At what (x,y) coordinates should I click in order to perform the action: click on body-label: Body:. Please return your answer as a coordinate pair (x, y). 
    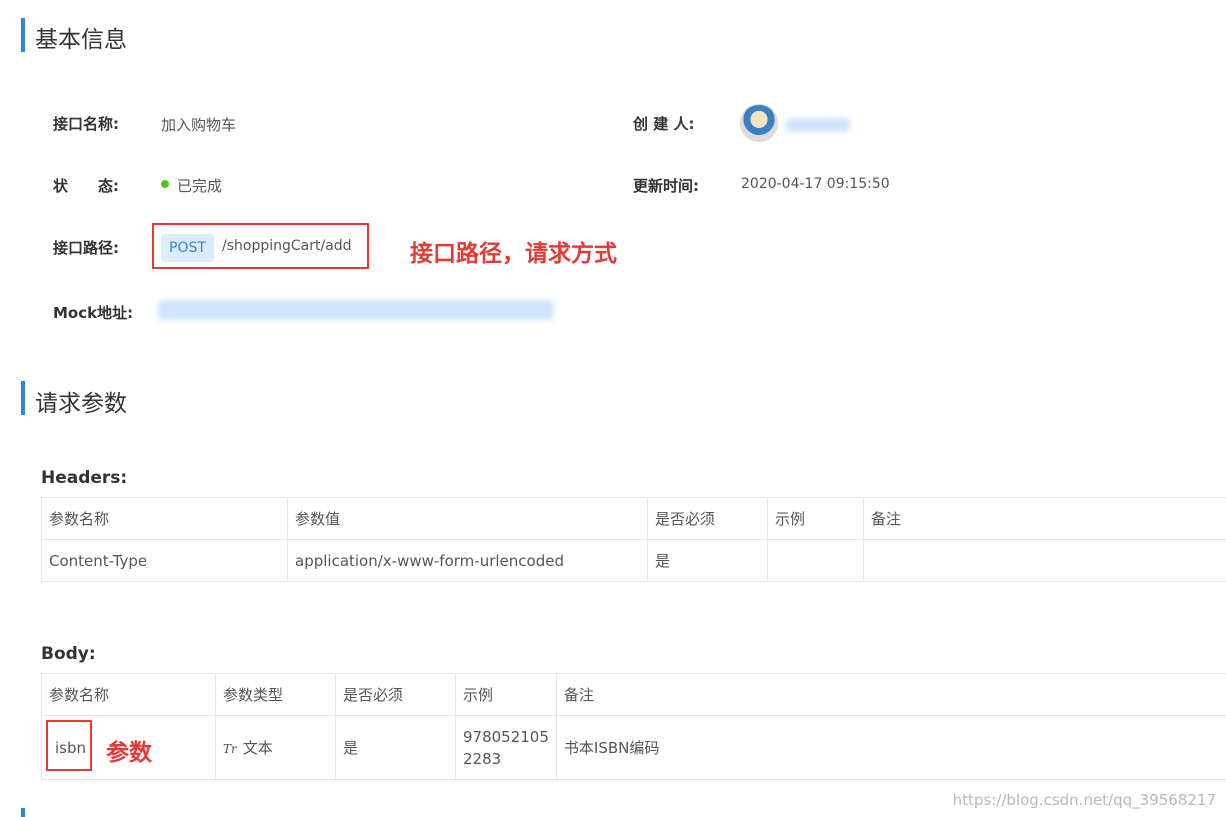
    Looking at the image, I should click on (68, 654).